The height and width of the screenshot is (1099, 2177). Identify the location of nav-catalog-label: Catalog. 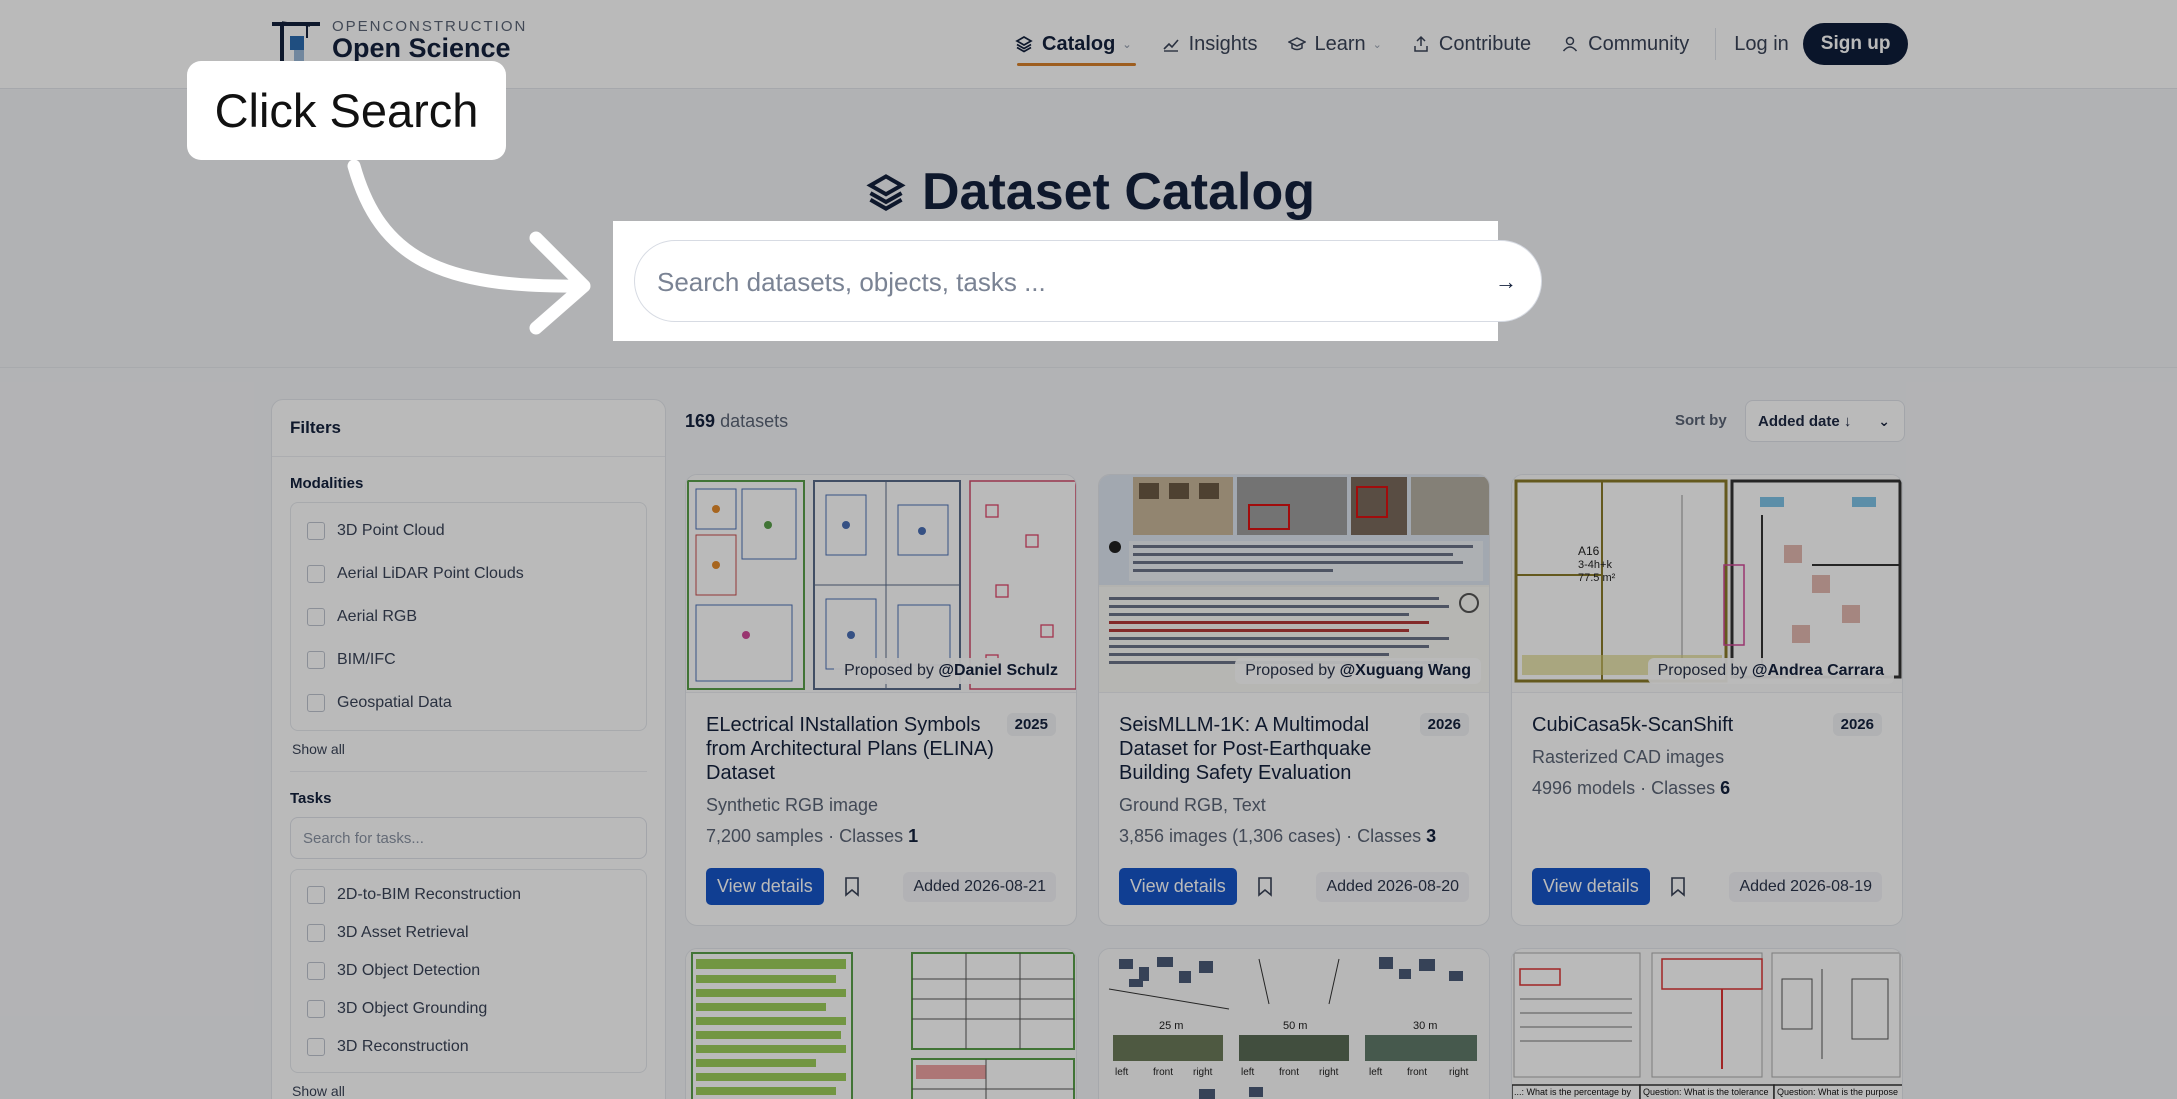
(1079, 43).